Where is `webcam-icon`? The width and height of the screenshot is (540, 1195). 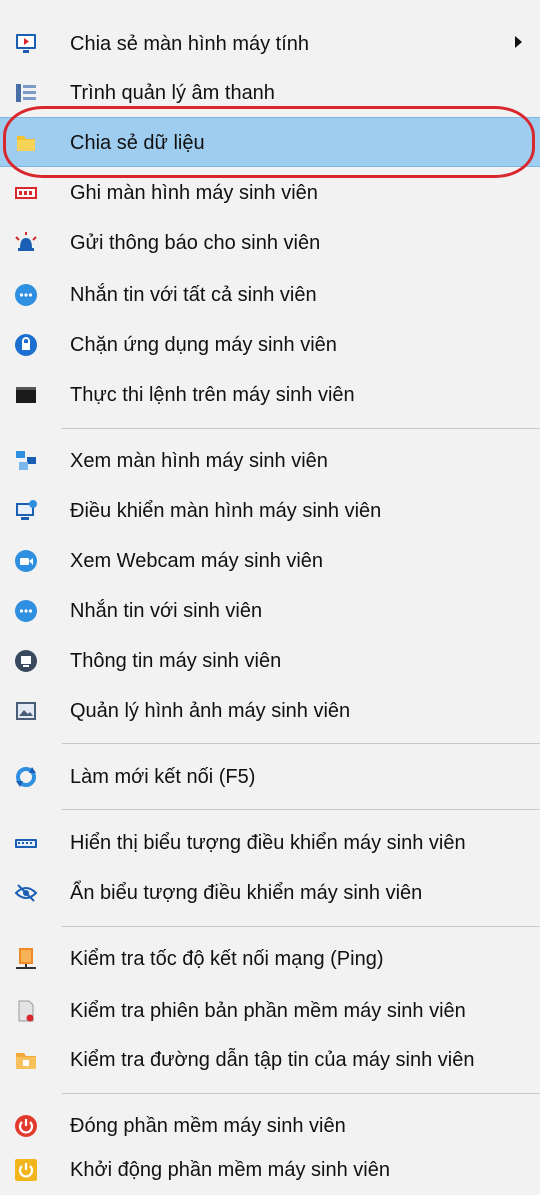 webcam-icon is located at coordinates (26, 561).